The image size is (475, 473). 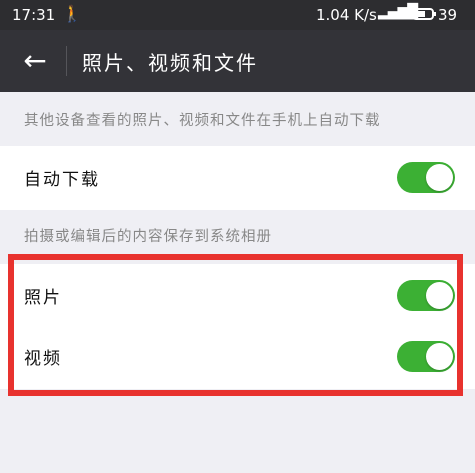 I want to click on auto-download-row: 自动下载, so click(x=237, y=178).